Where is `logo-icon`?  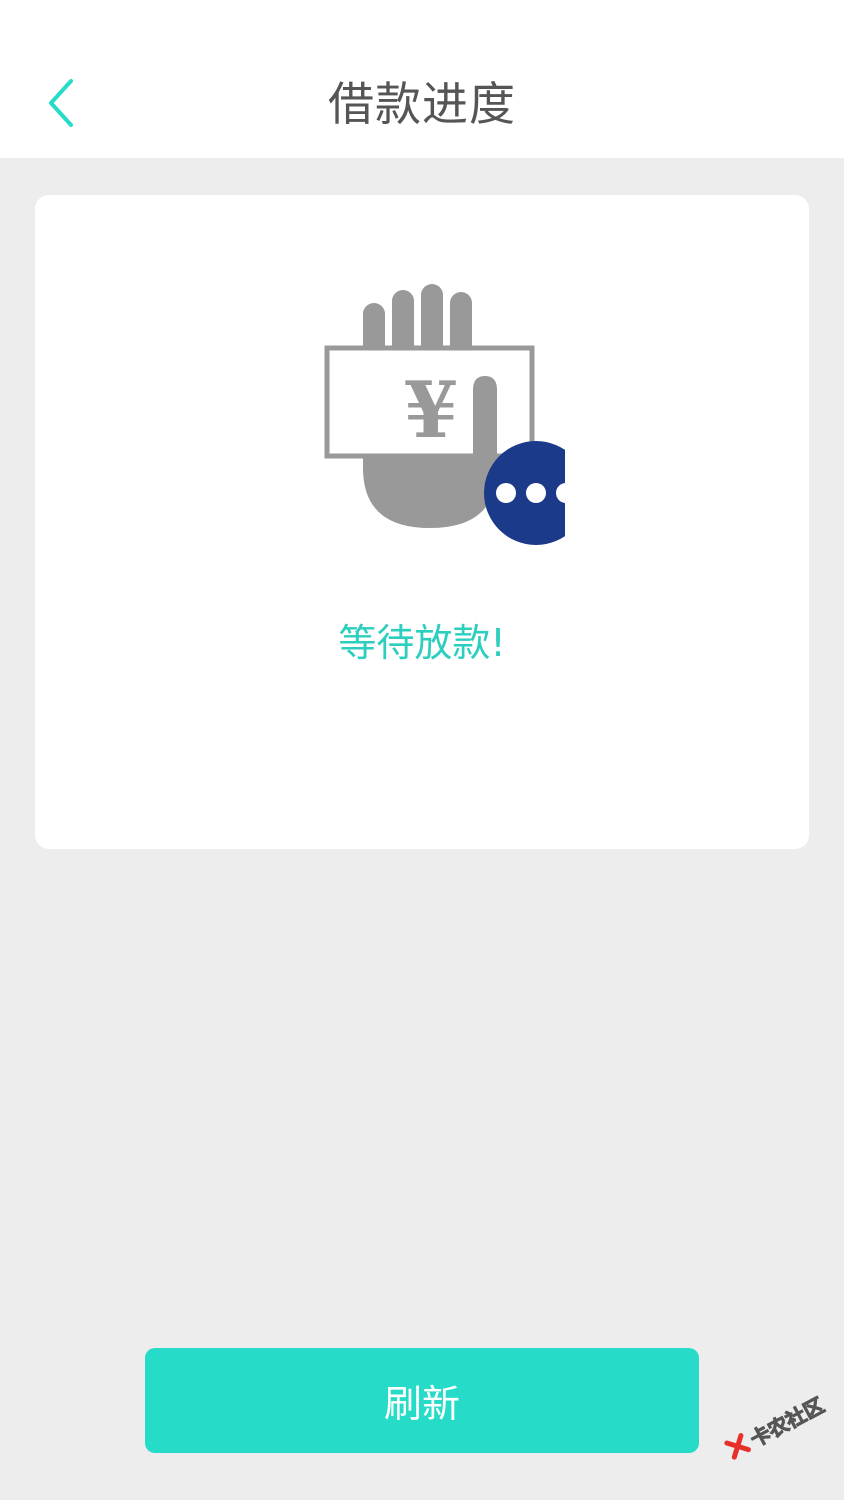
logo-icon is located at coordinates (737, 1446).